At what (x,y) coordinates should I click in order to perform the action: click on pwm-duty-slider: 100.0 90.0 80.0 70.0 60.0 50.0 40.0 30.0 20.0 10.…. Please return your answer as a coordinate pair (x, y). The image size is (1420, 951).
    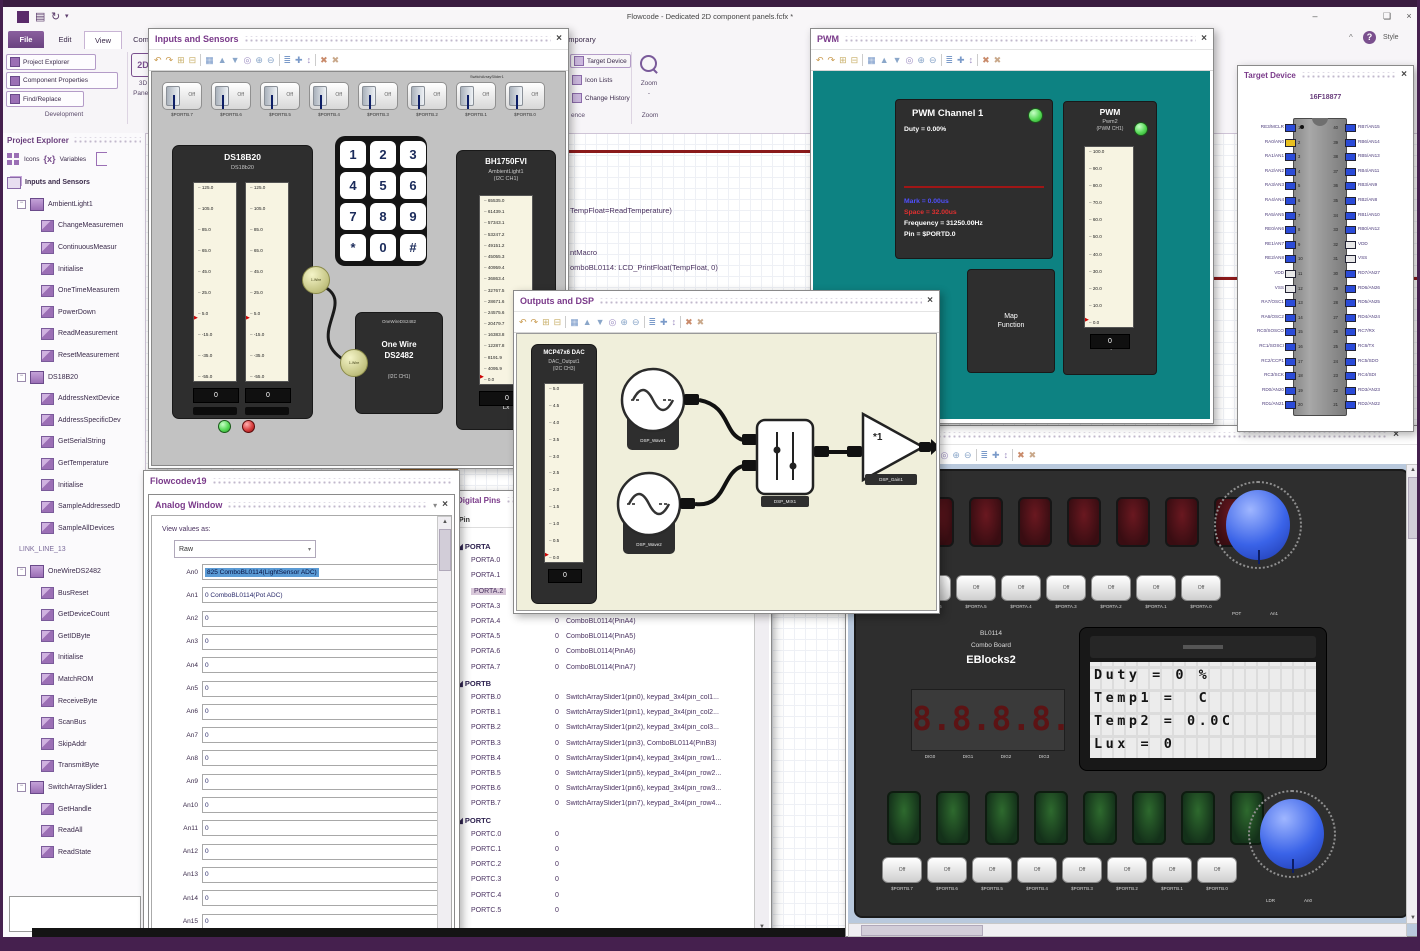
    Looking at the image, I should click on (1109, 237).